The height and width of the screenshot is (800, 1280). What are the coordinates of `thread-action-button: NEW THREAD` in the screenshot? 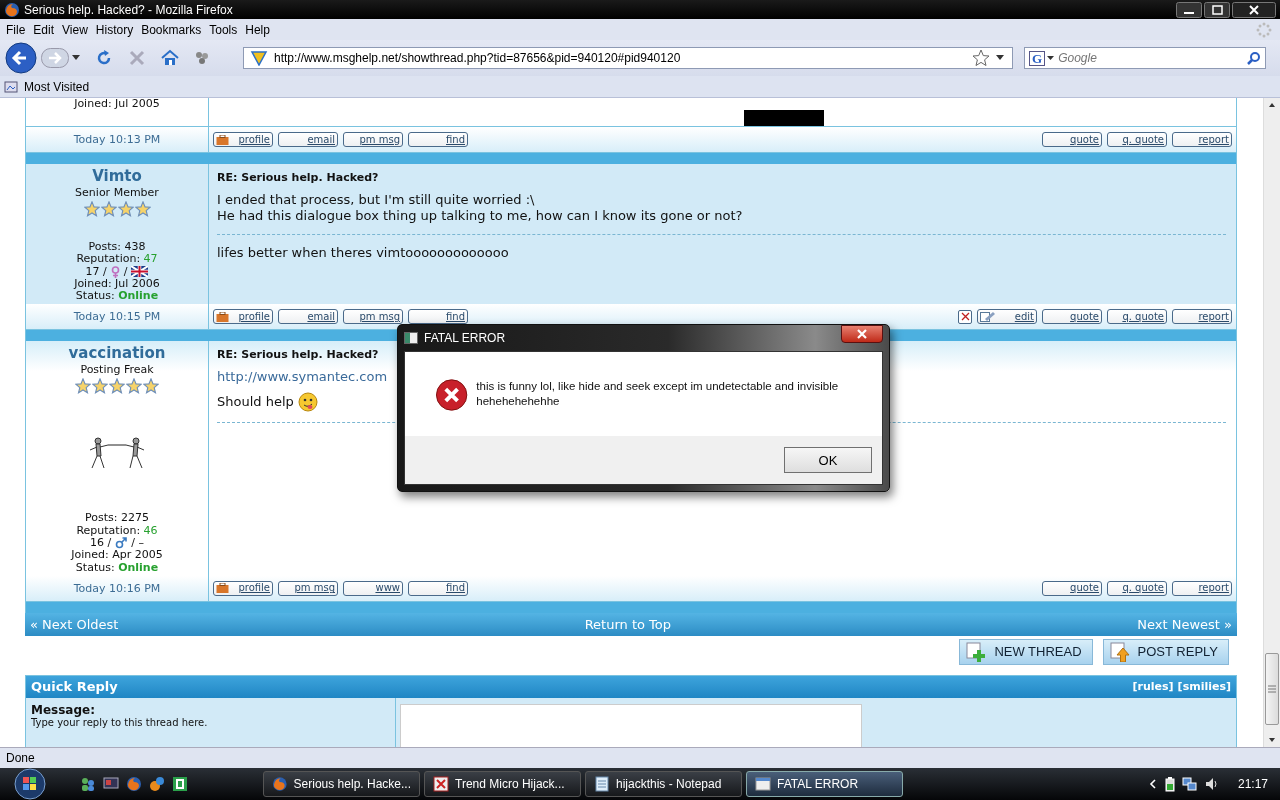 It's located at (1026, 651).